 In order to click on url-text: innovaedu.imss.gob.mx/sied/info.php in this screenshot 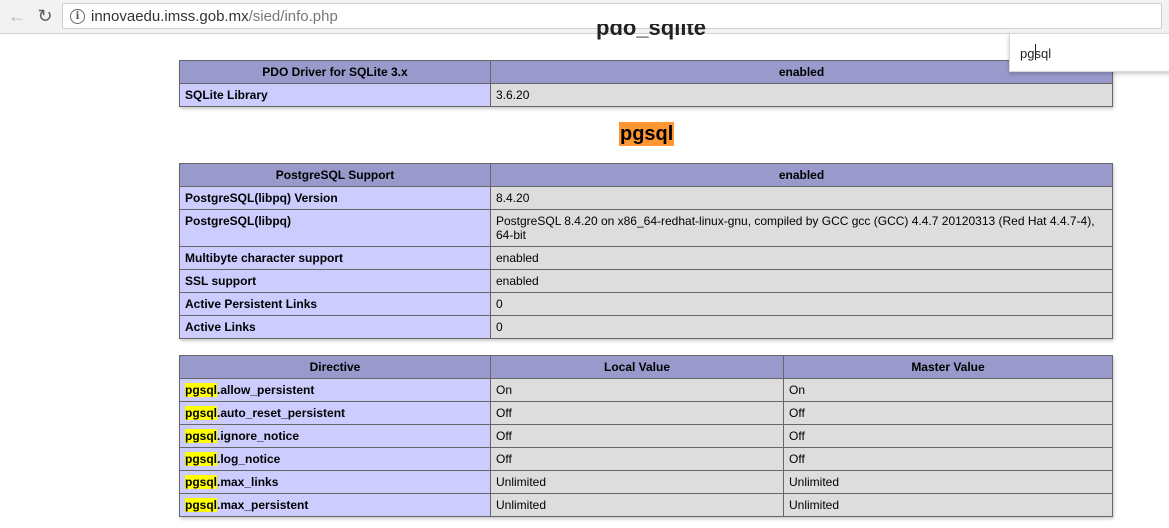, I will do `click(214, 16)`.